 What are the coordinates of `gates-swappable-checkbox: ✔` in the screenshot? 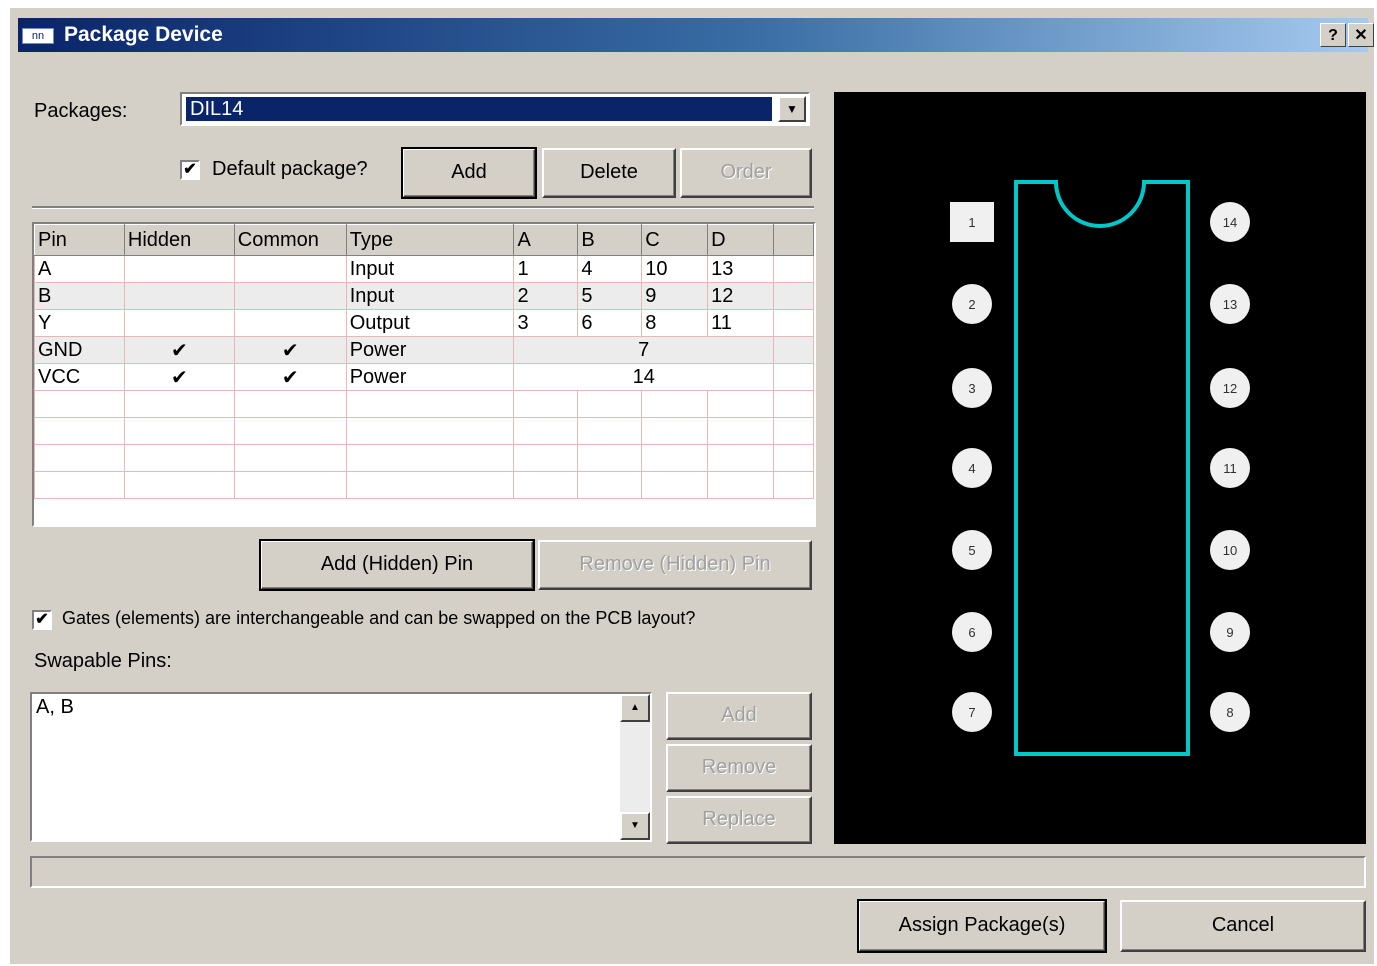 It's located at (42, 620).